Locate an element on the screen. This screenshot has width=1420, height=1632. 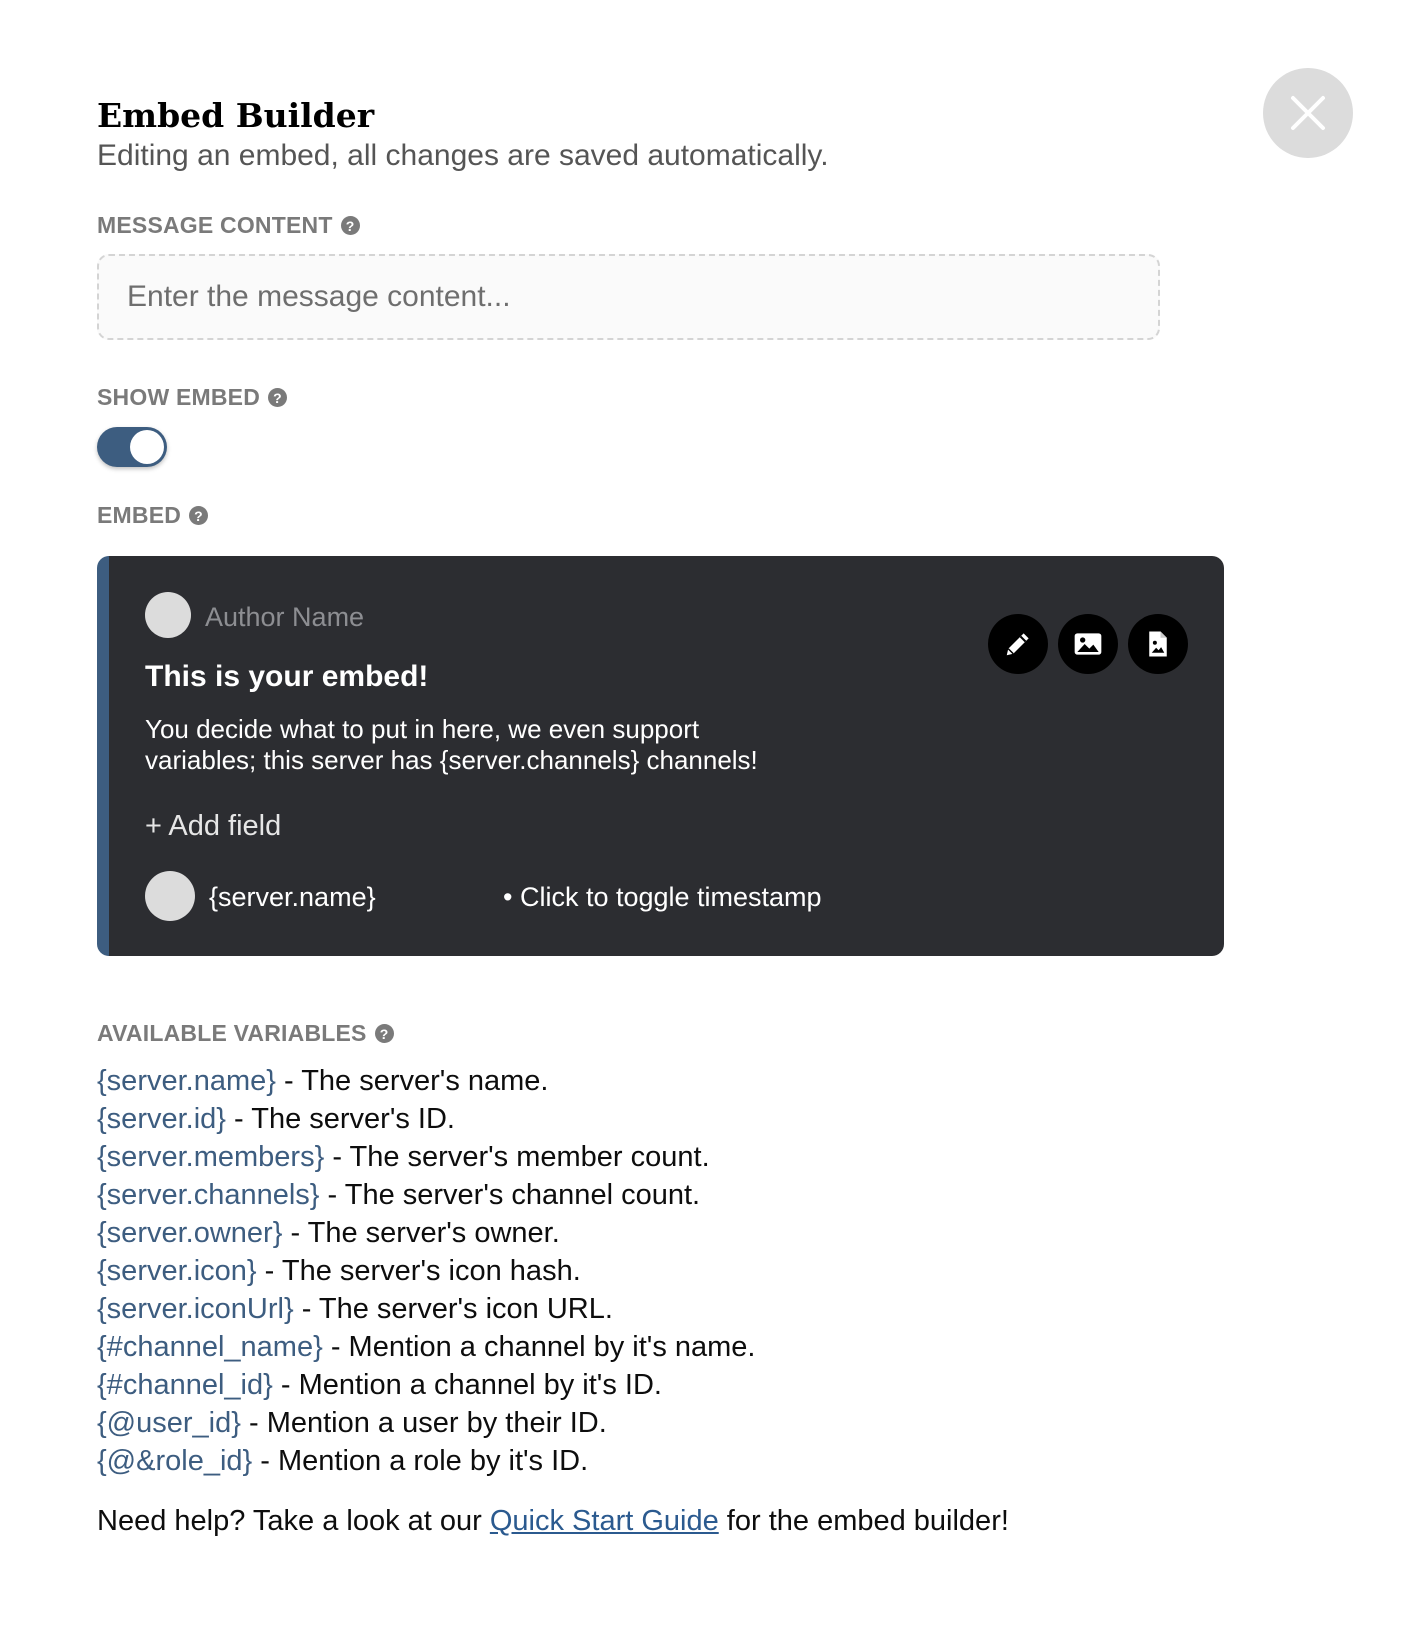
show-embed-toggle is located at coordinates (132, 447).